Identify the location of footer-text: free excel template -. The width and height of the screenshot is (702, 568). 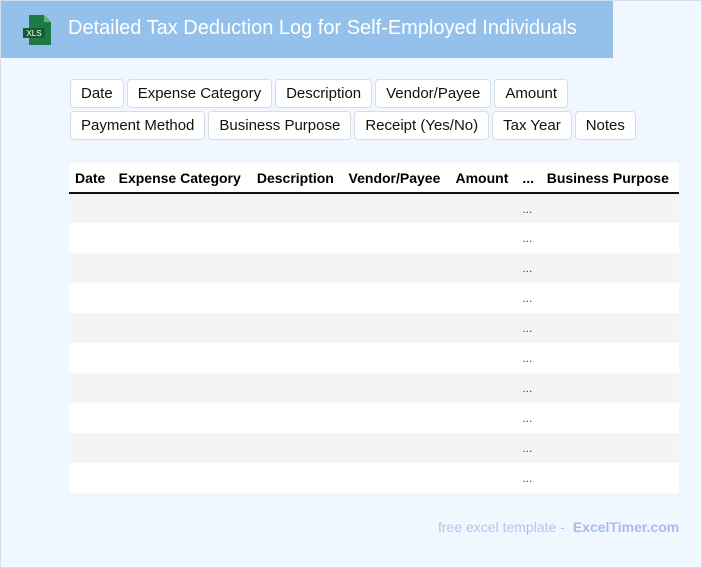
(501, 527).